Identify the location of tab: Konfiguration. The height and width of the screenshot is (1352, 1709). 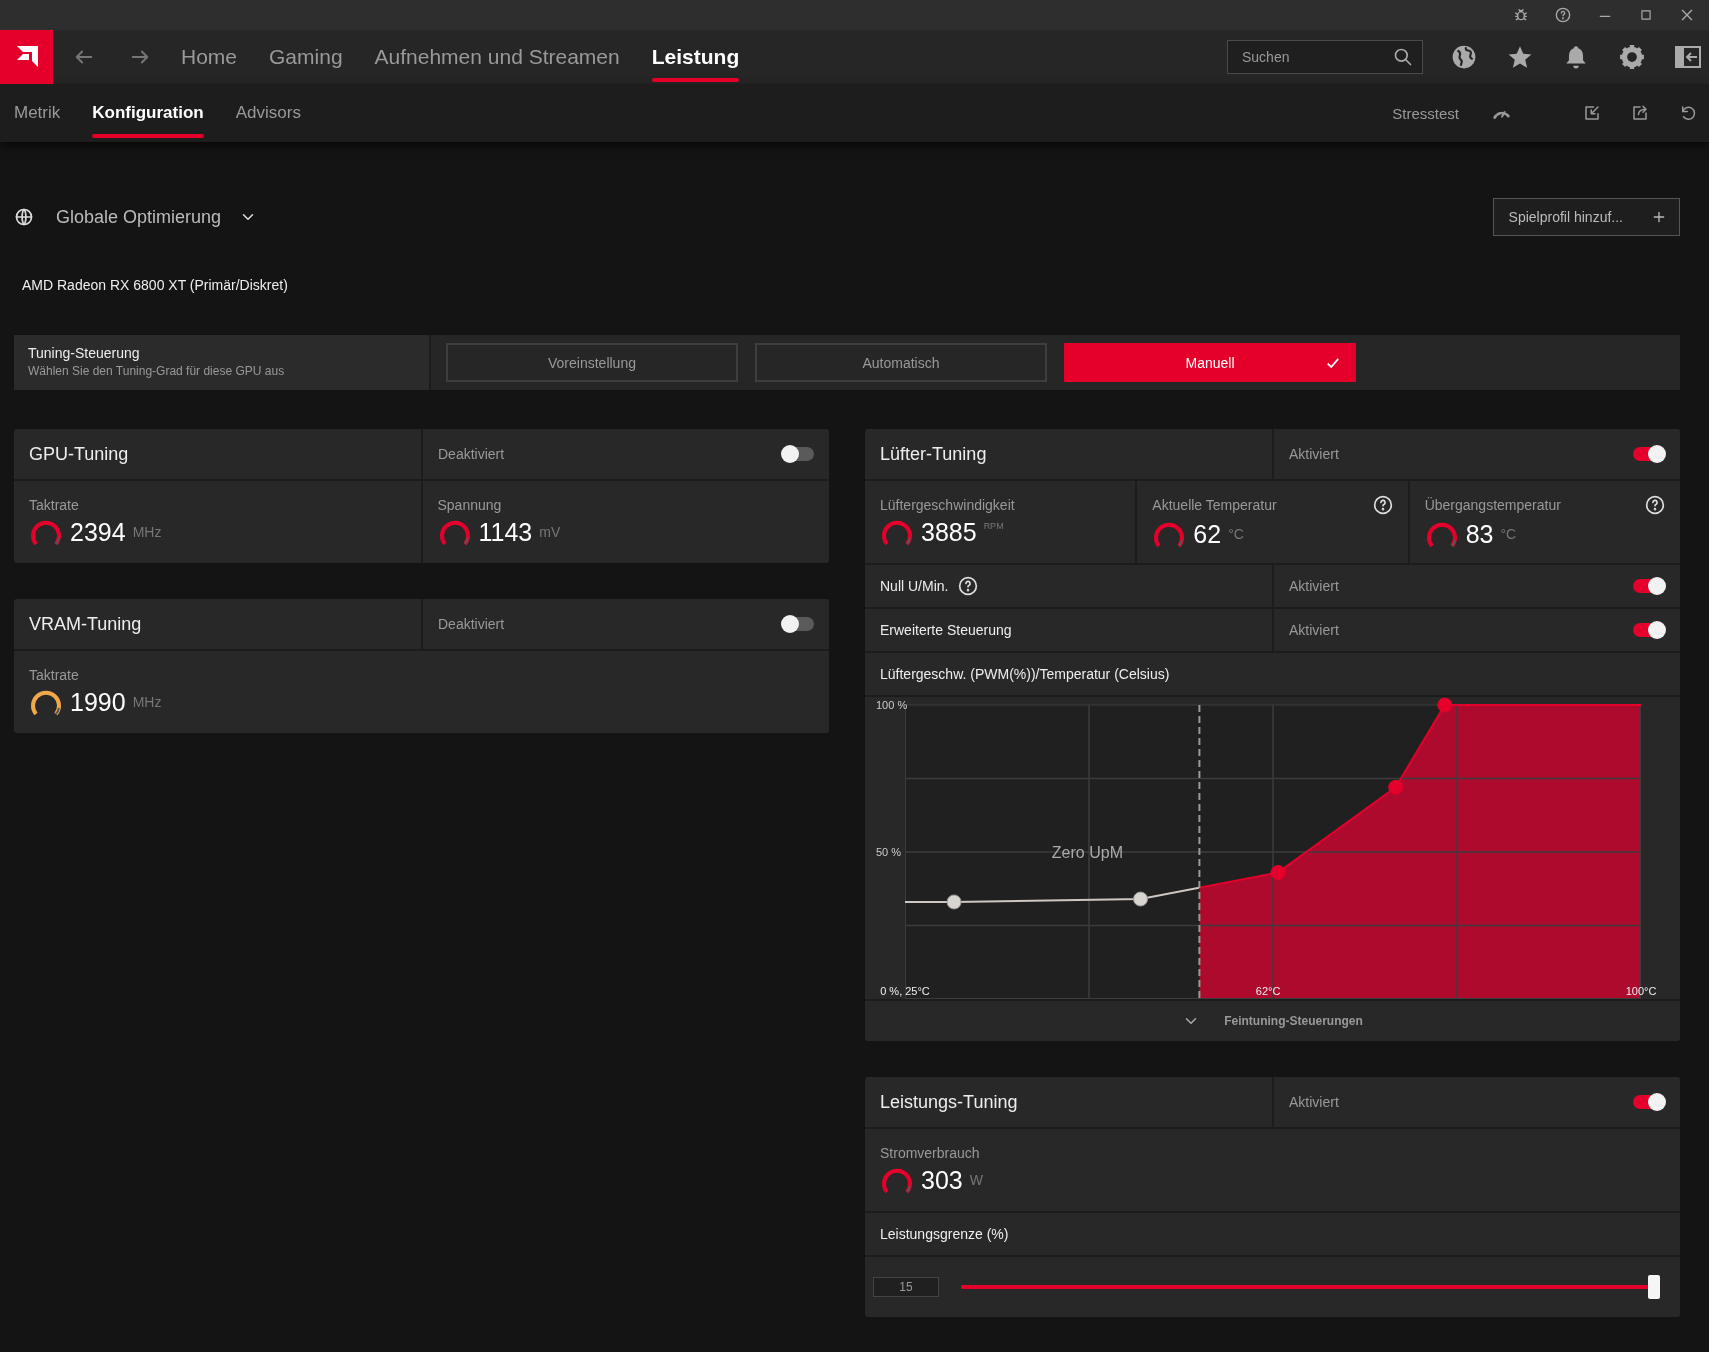
(148, 113).